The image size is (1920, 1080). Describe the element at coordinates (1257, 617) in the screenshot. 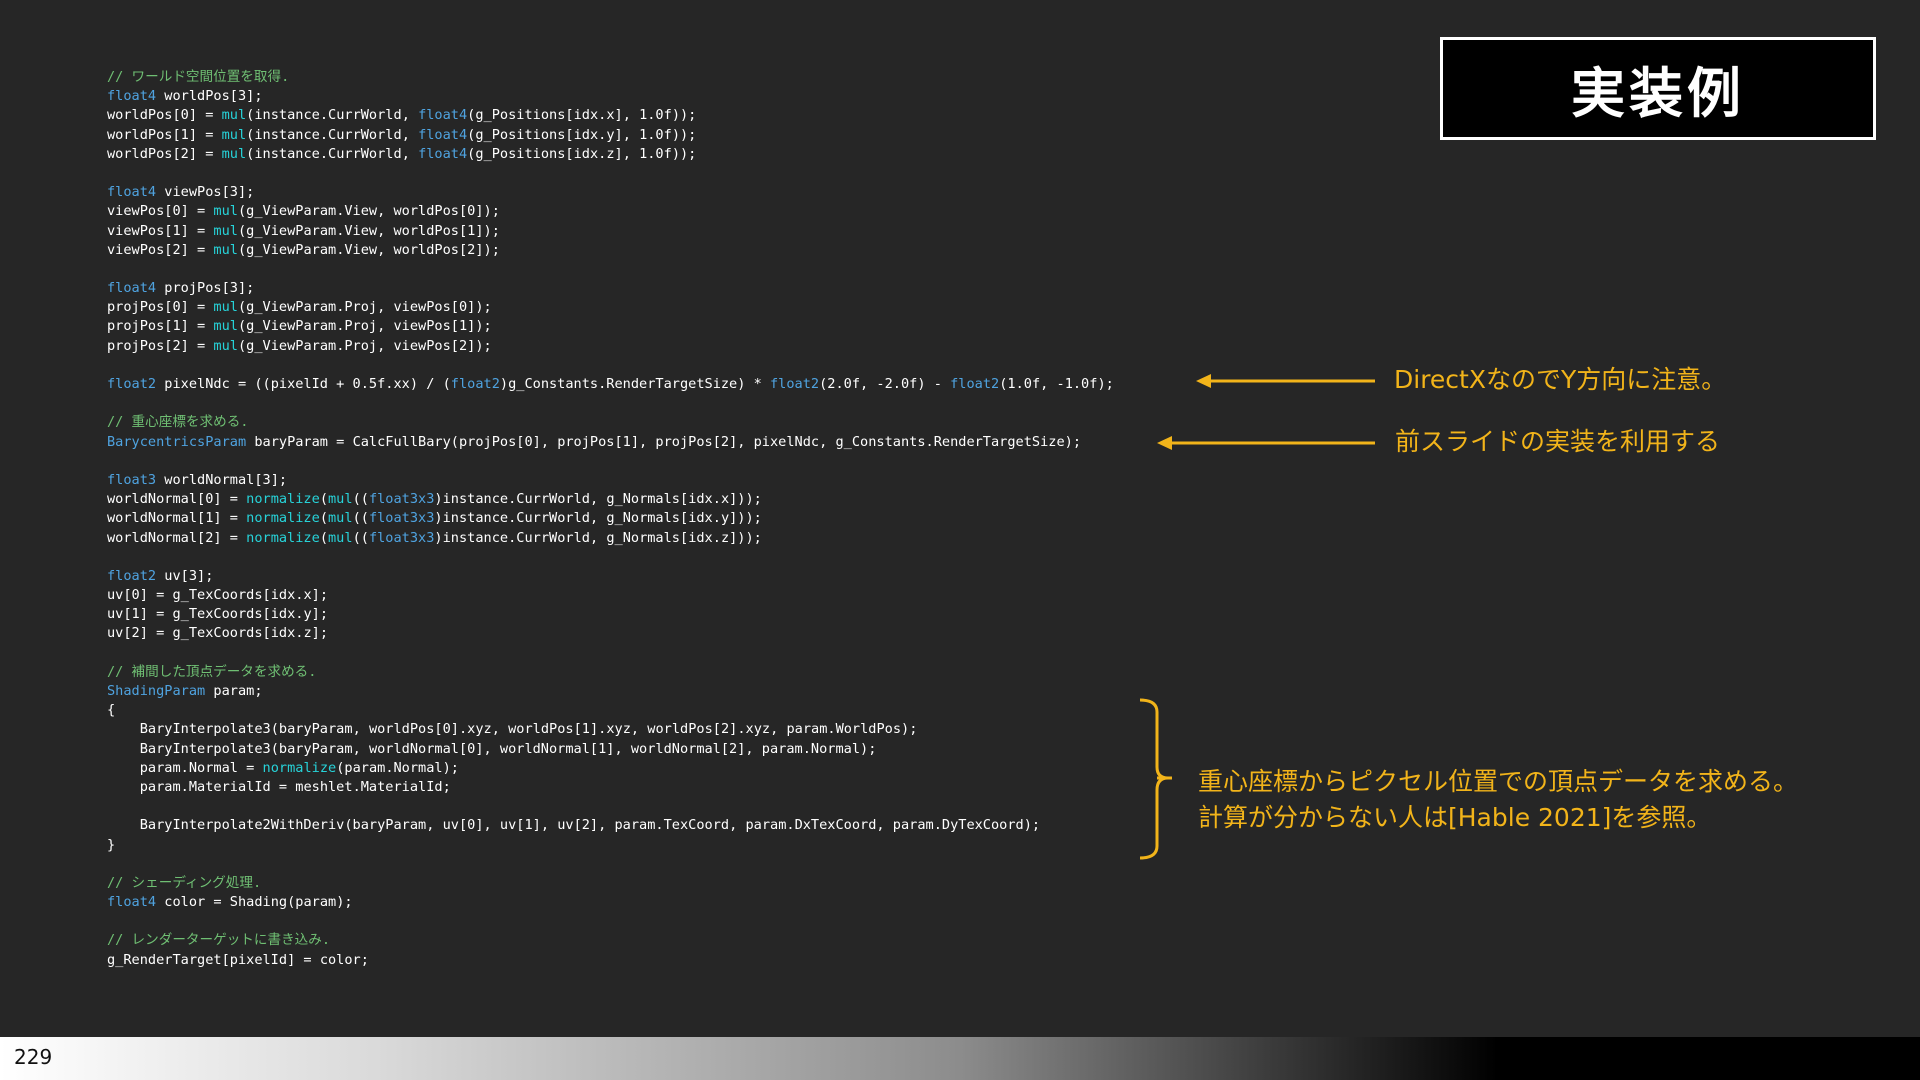

I see `annotation-overlay` at that location.